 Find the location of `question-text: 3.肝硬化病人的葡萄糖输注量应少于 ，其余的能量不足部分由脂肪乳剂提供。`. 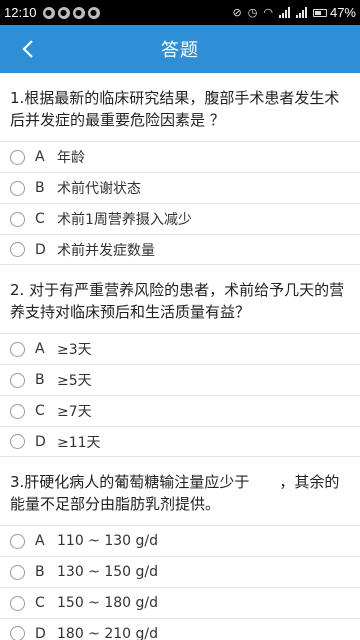

question-text: 3.肝硬化病人的葡萄糖输注量应少于 ，其余的能量不足部分由脂肪乳剂提供。 is located at coordinates (175, 493).